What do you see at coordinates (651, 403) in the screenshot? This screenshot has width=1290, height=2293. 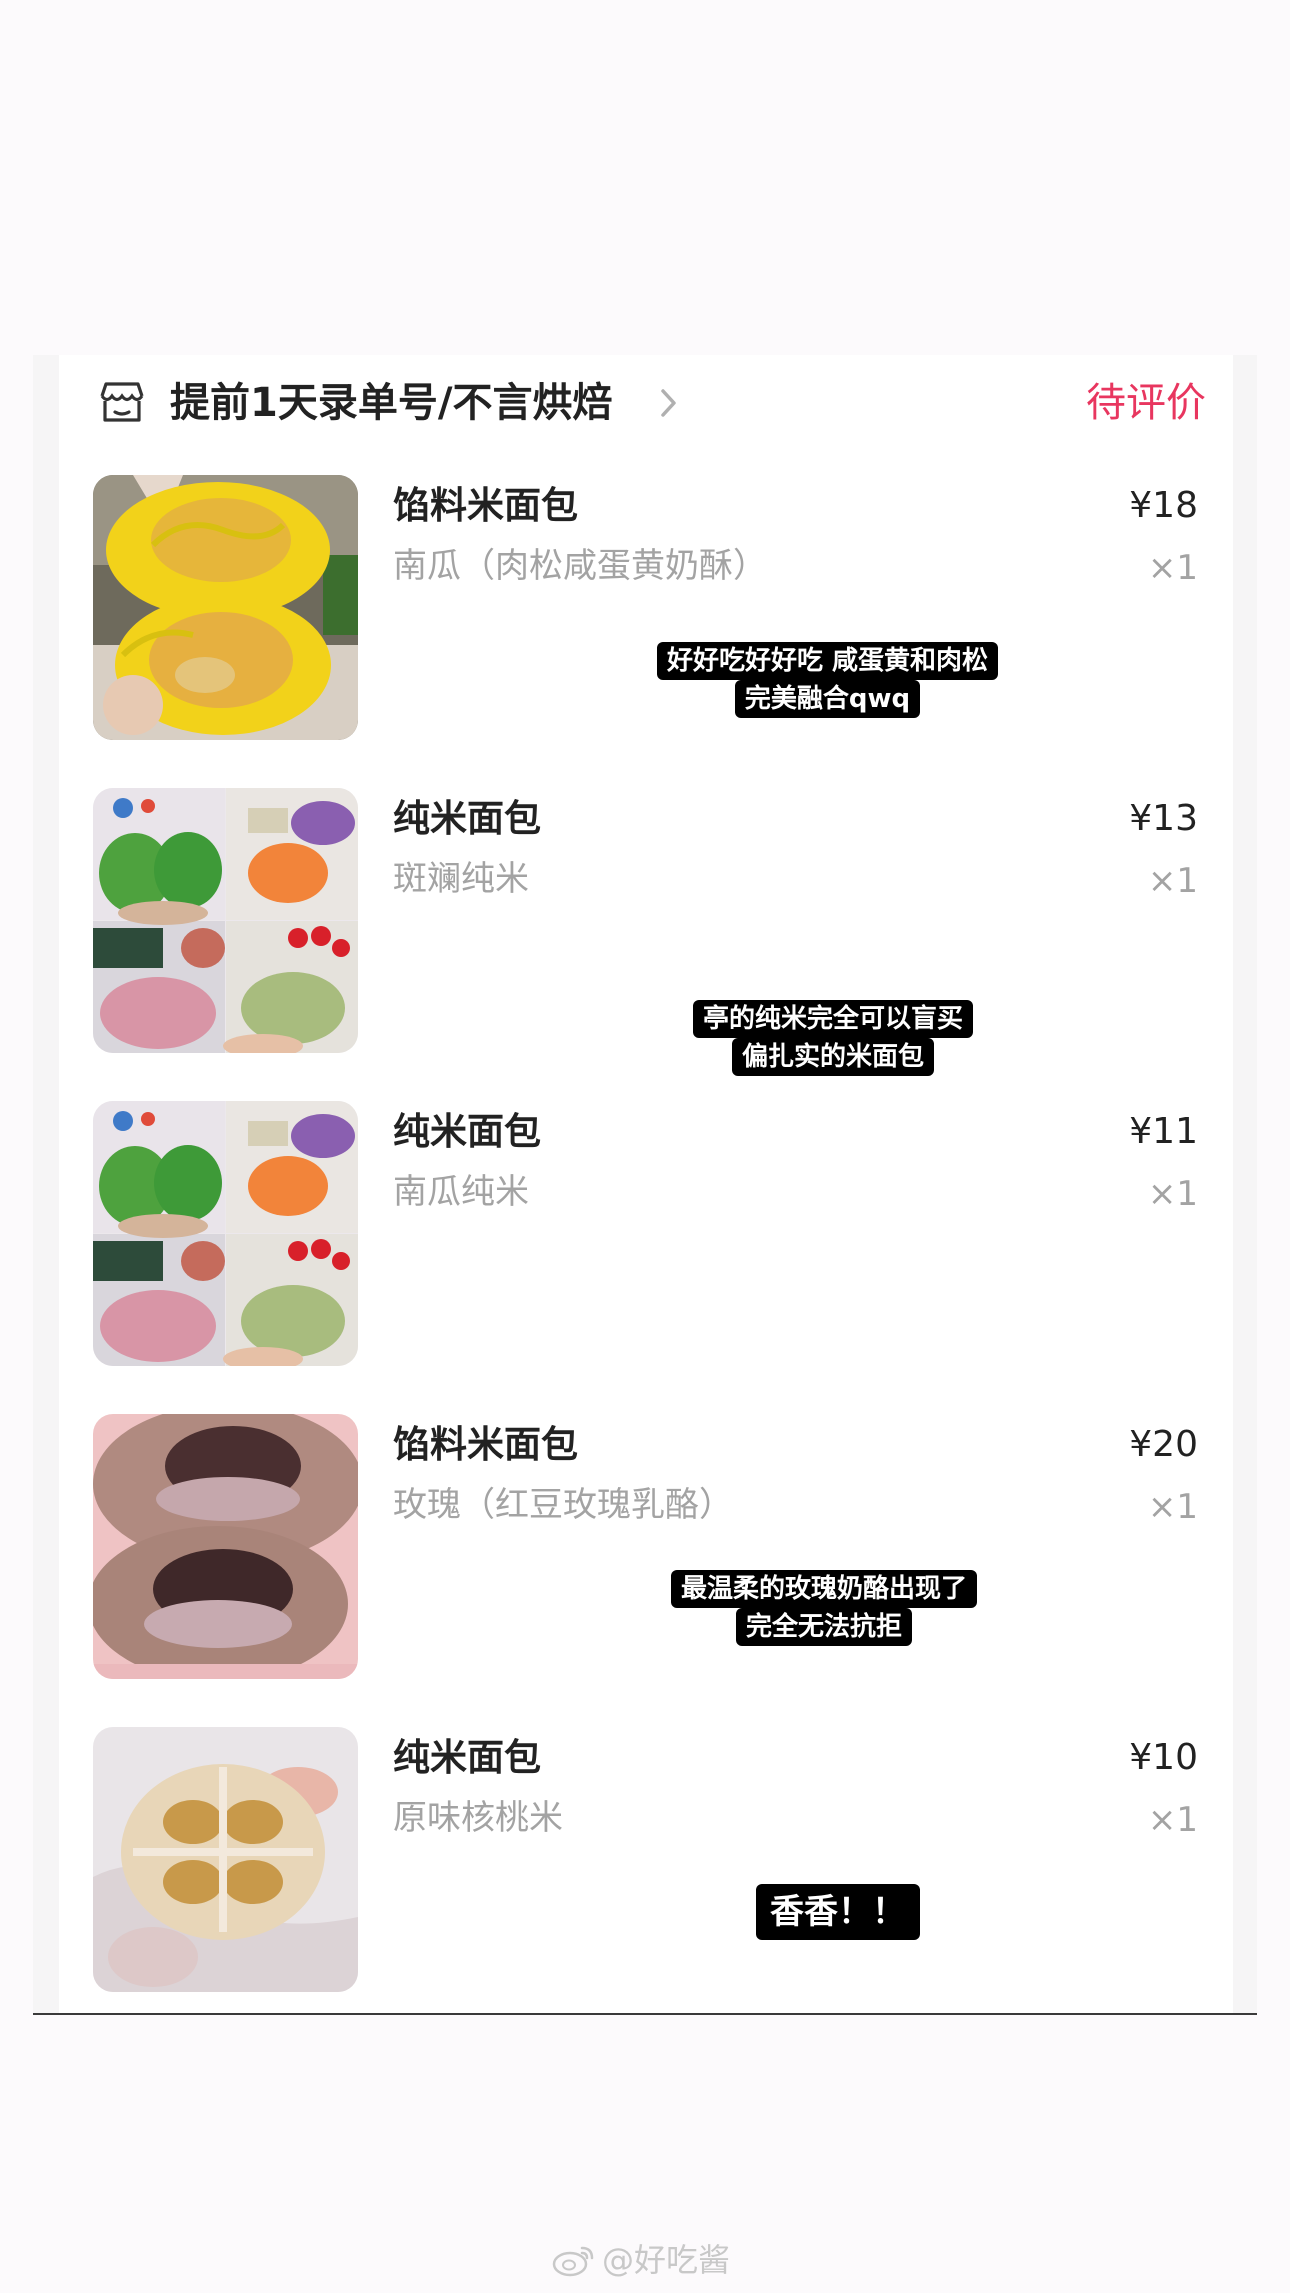 I see `shop-header: 提前1天录单号/不言烘焙 待评价` at bounding box center [651, 403].